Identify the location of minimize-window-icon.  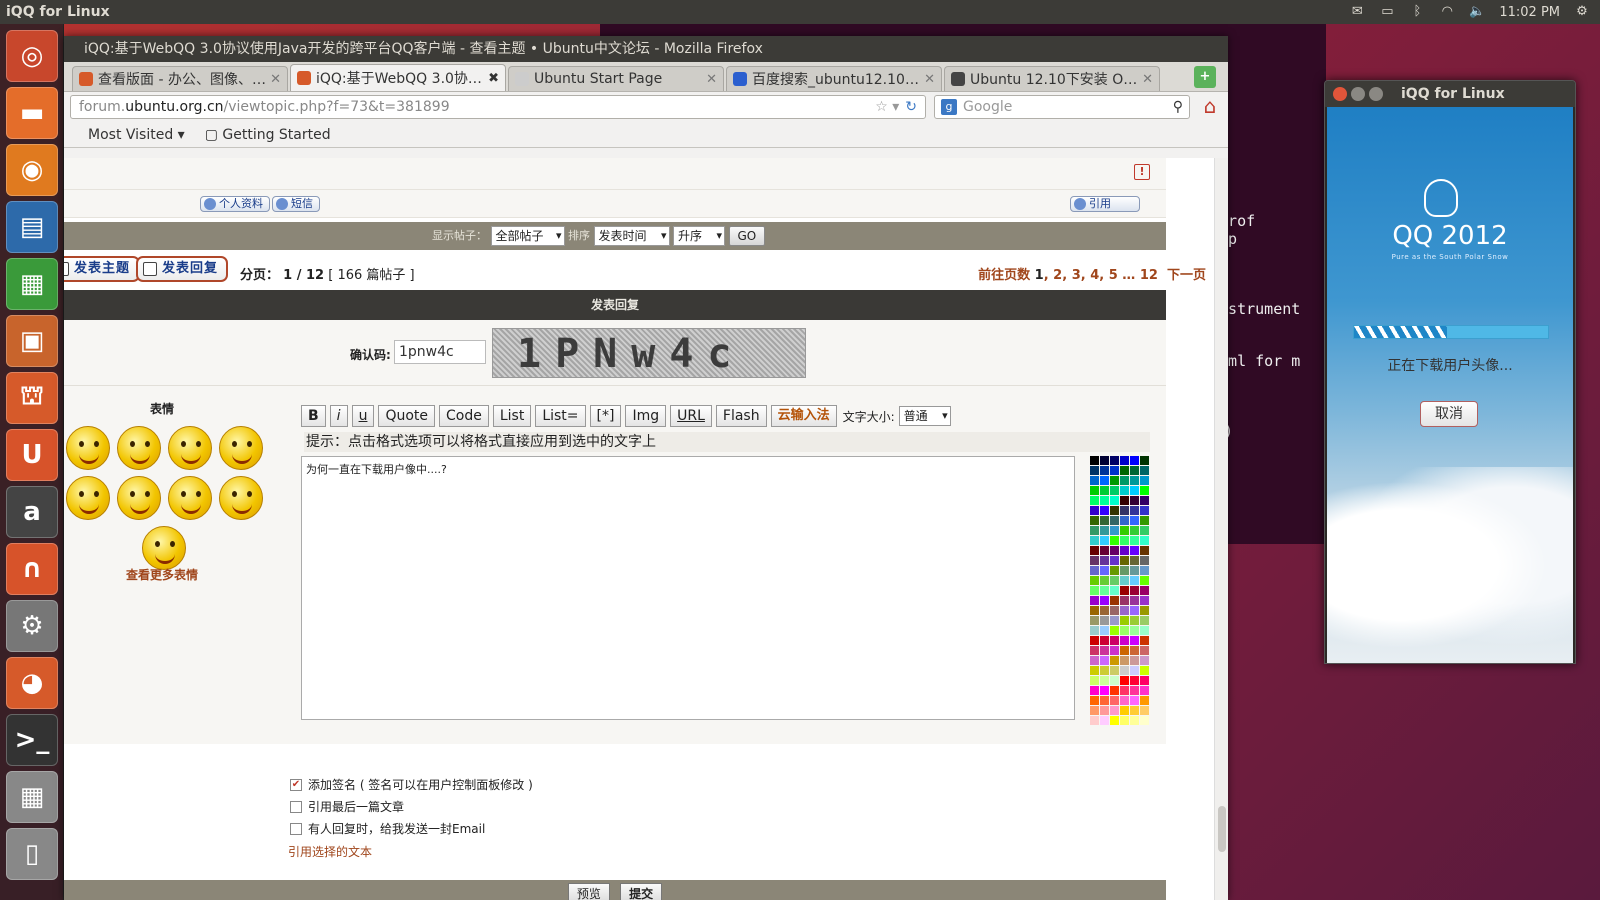
(1358, 94).